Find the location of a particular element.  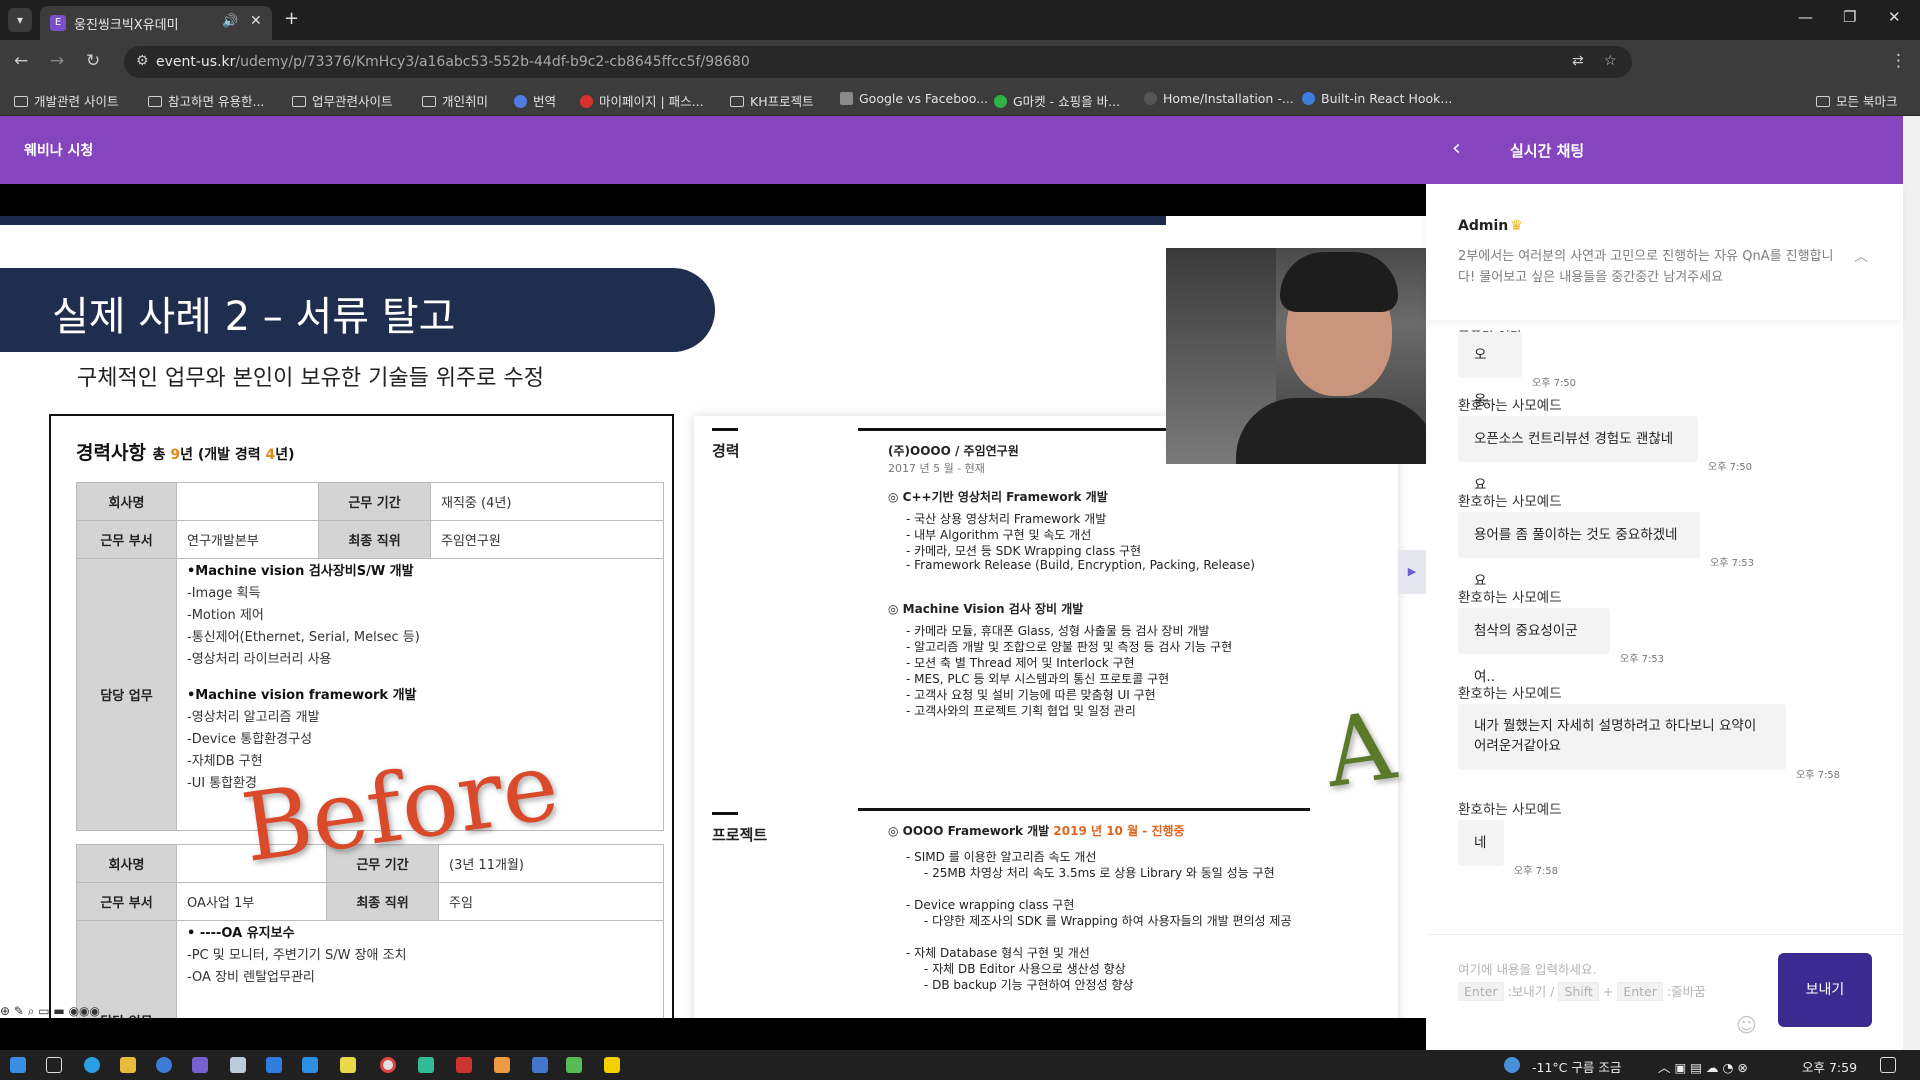

bookmark-folder: 업무관련사이트 is located at coordinates (342, 100).